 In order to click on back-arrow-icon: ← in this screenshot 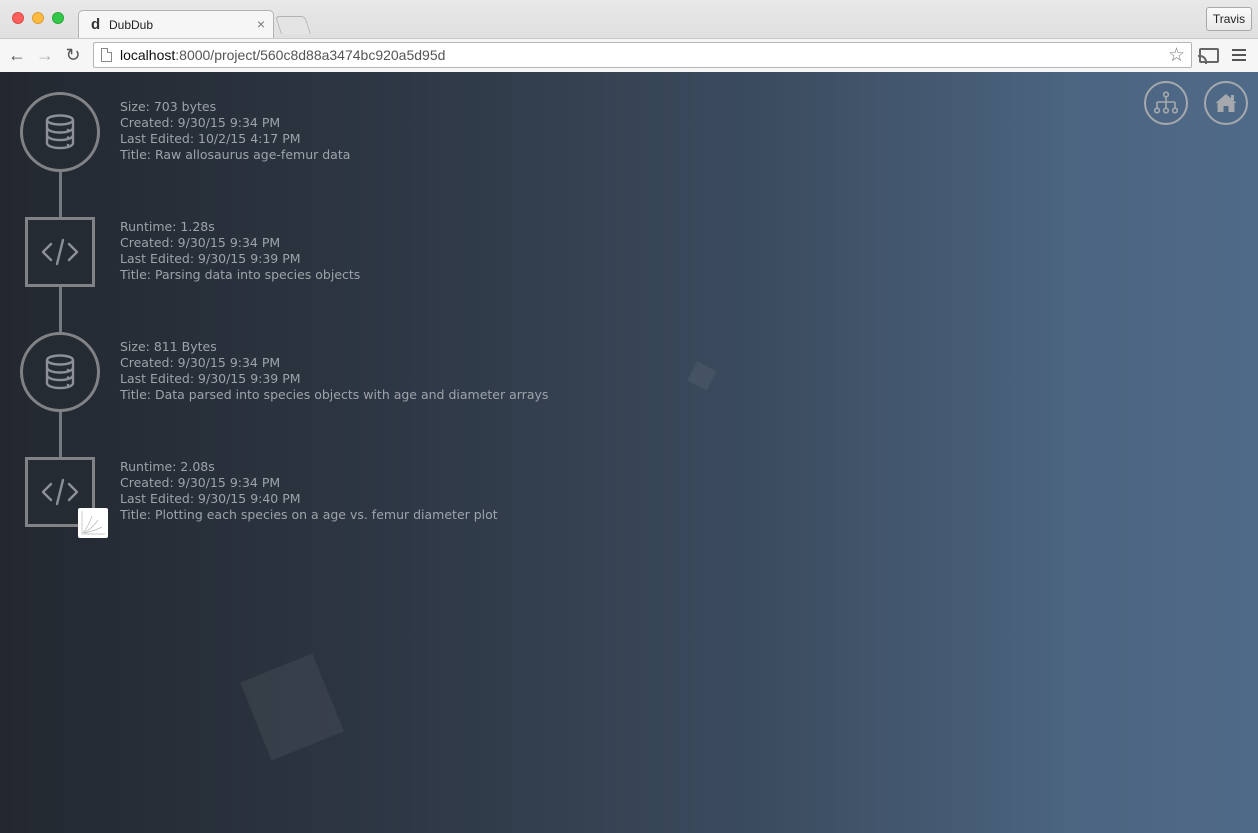, I will do `click(17, 55)`.